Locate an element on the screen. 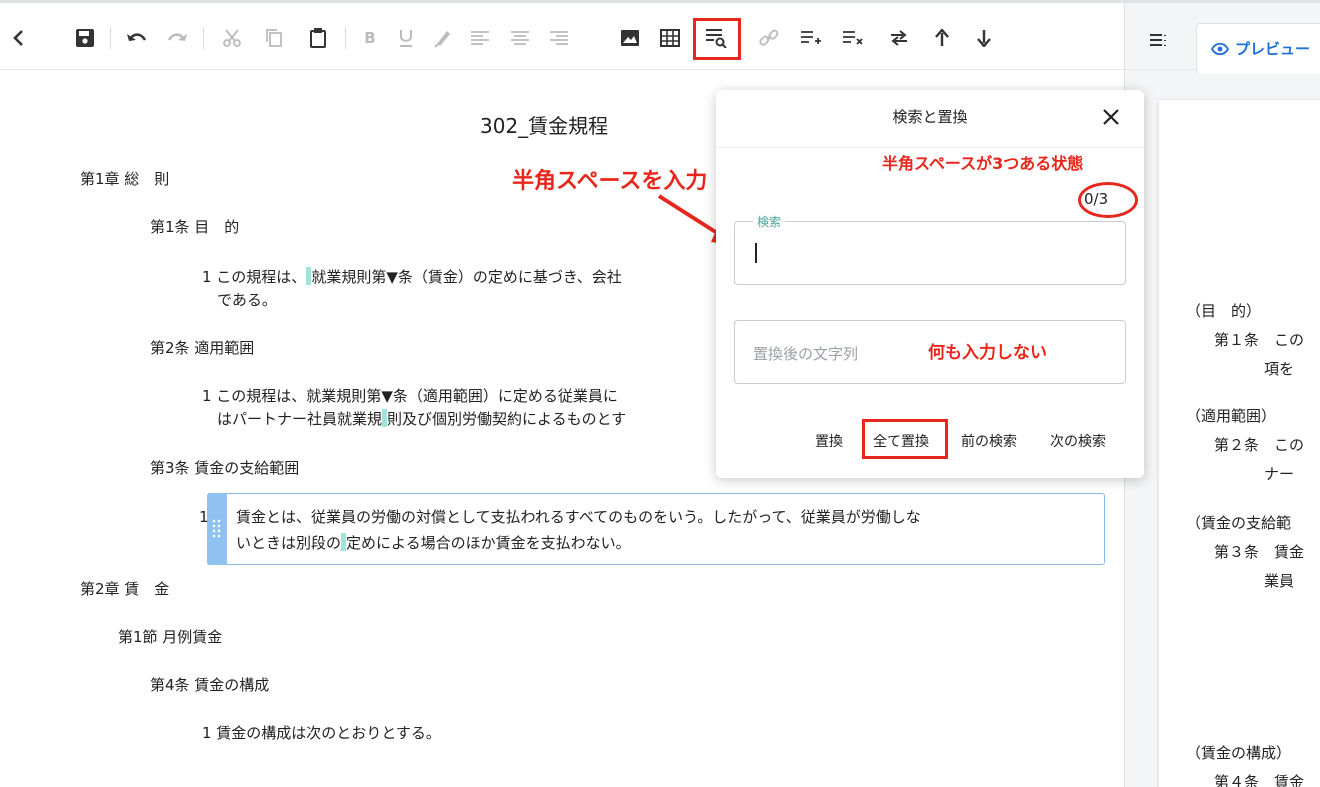  paragraph-line: 1 賃金の構成は次のとおりとする。 is located at coordinates (321, 733).